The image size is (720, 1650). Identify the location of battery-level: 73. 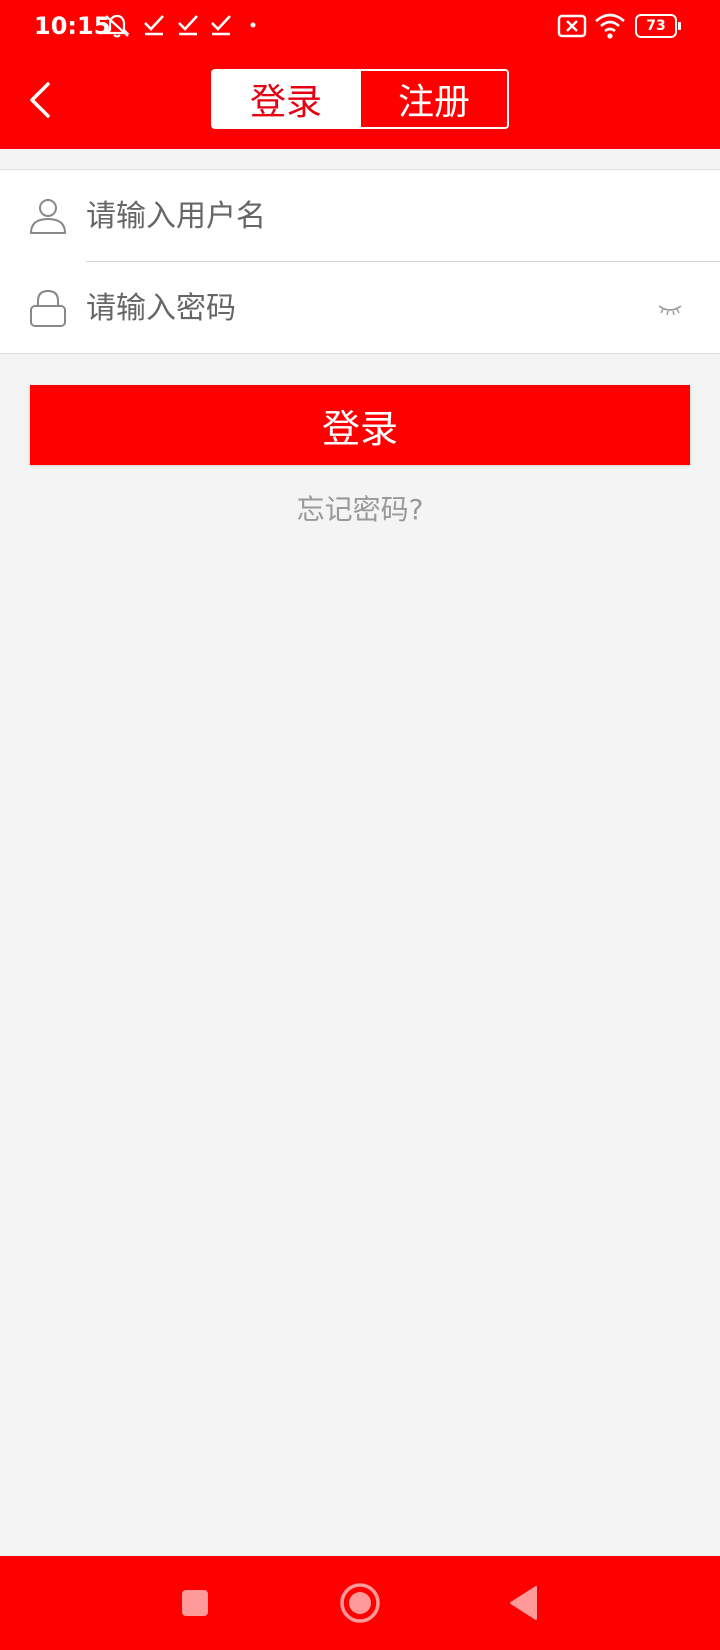
(656, 26).